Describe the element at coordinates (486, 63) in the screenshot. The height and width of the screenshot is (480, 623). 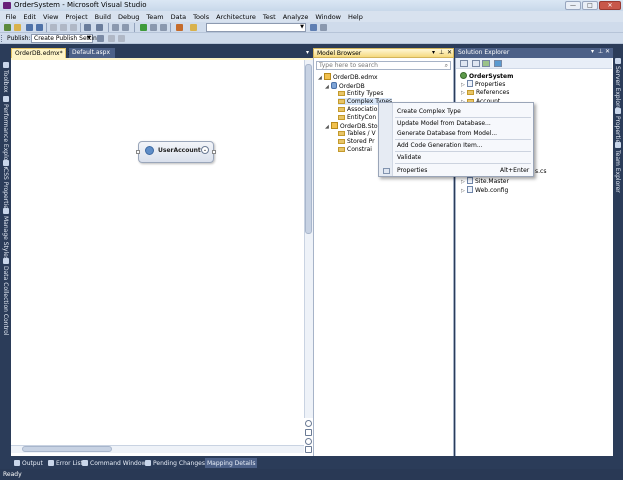
I see `refresh-icon` at that location.